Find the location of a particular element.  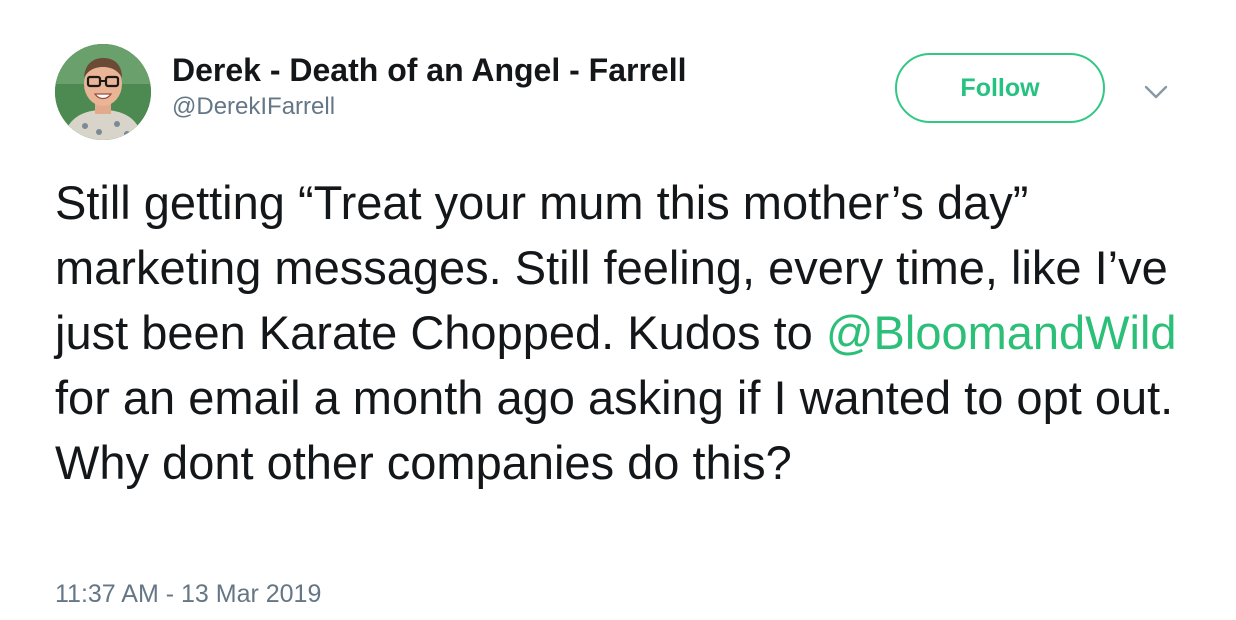

timestamp: 11:37 AM - 13 Mar 2019 is located at coordinates (188, 594).